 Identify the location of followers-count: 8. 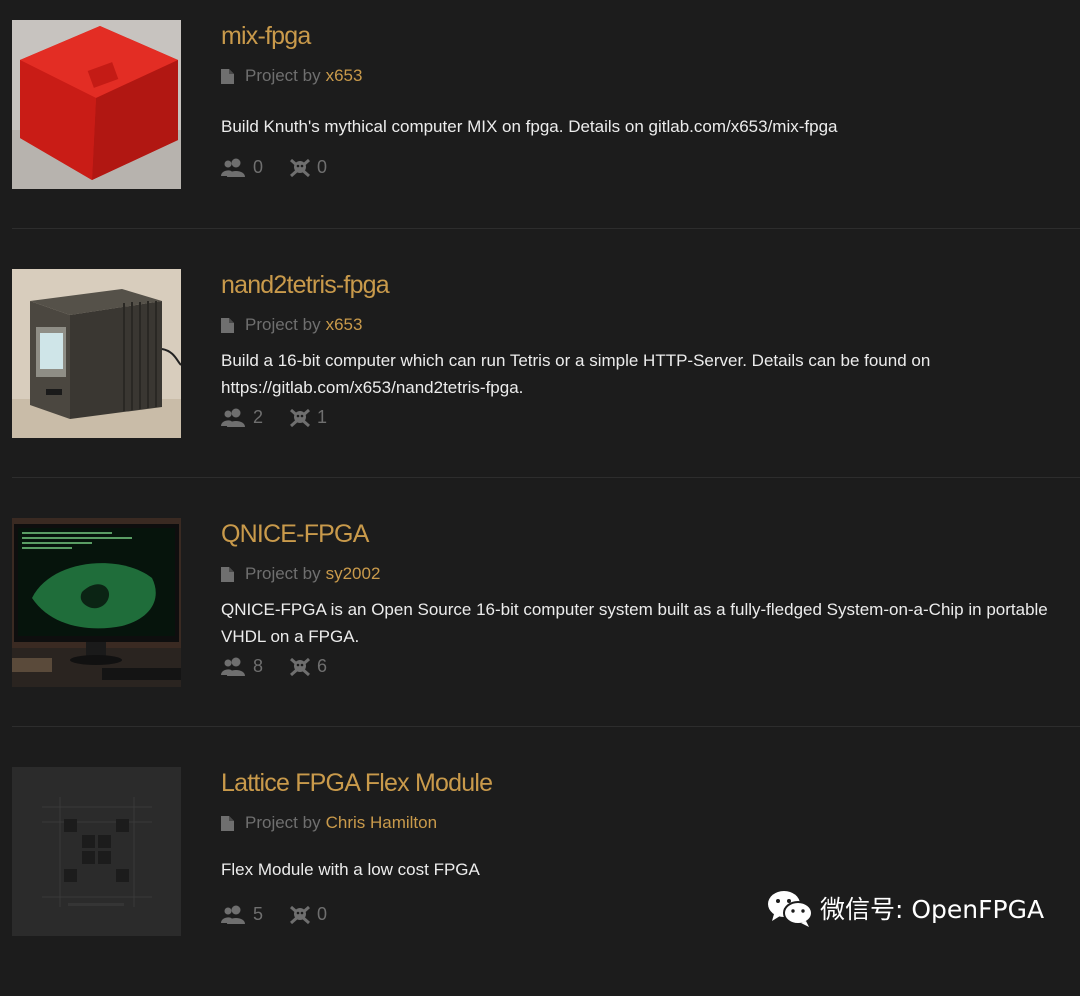
(258, 666).